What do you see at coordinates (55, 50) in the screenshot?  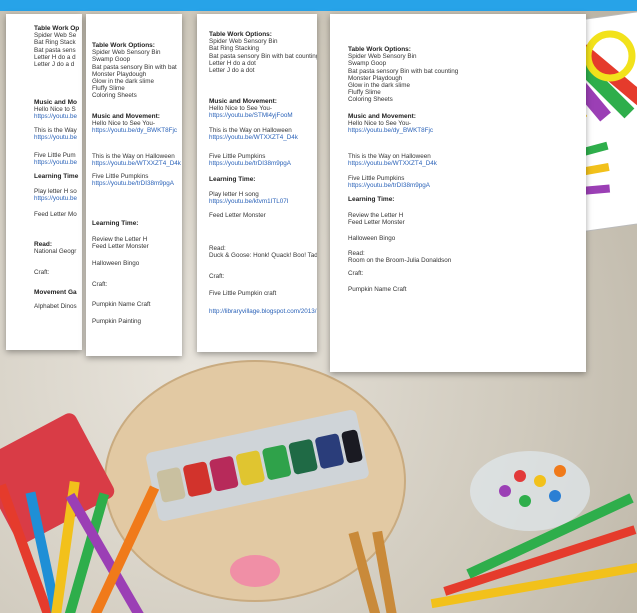 I see `list-item: Bat pasta sens` at bounding box center [55, 50].